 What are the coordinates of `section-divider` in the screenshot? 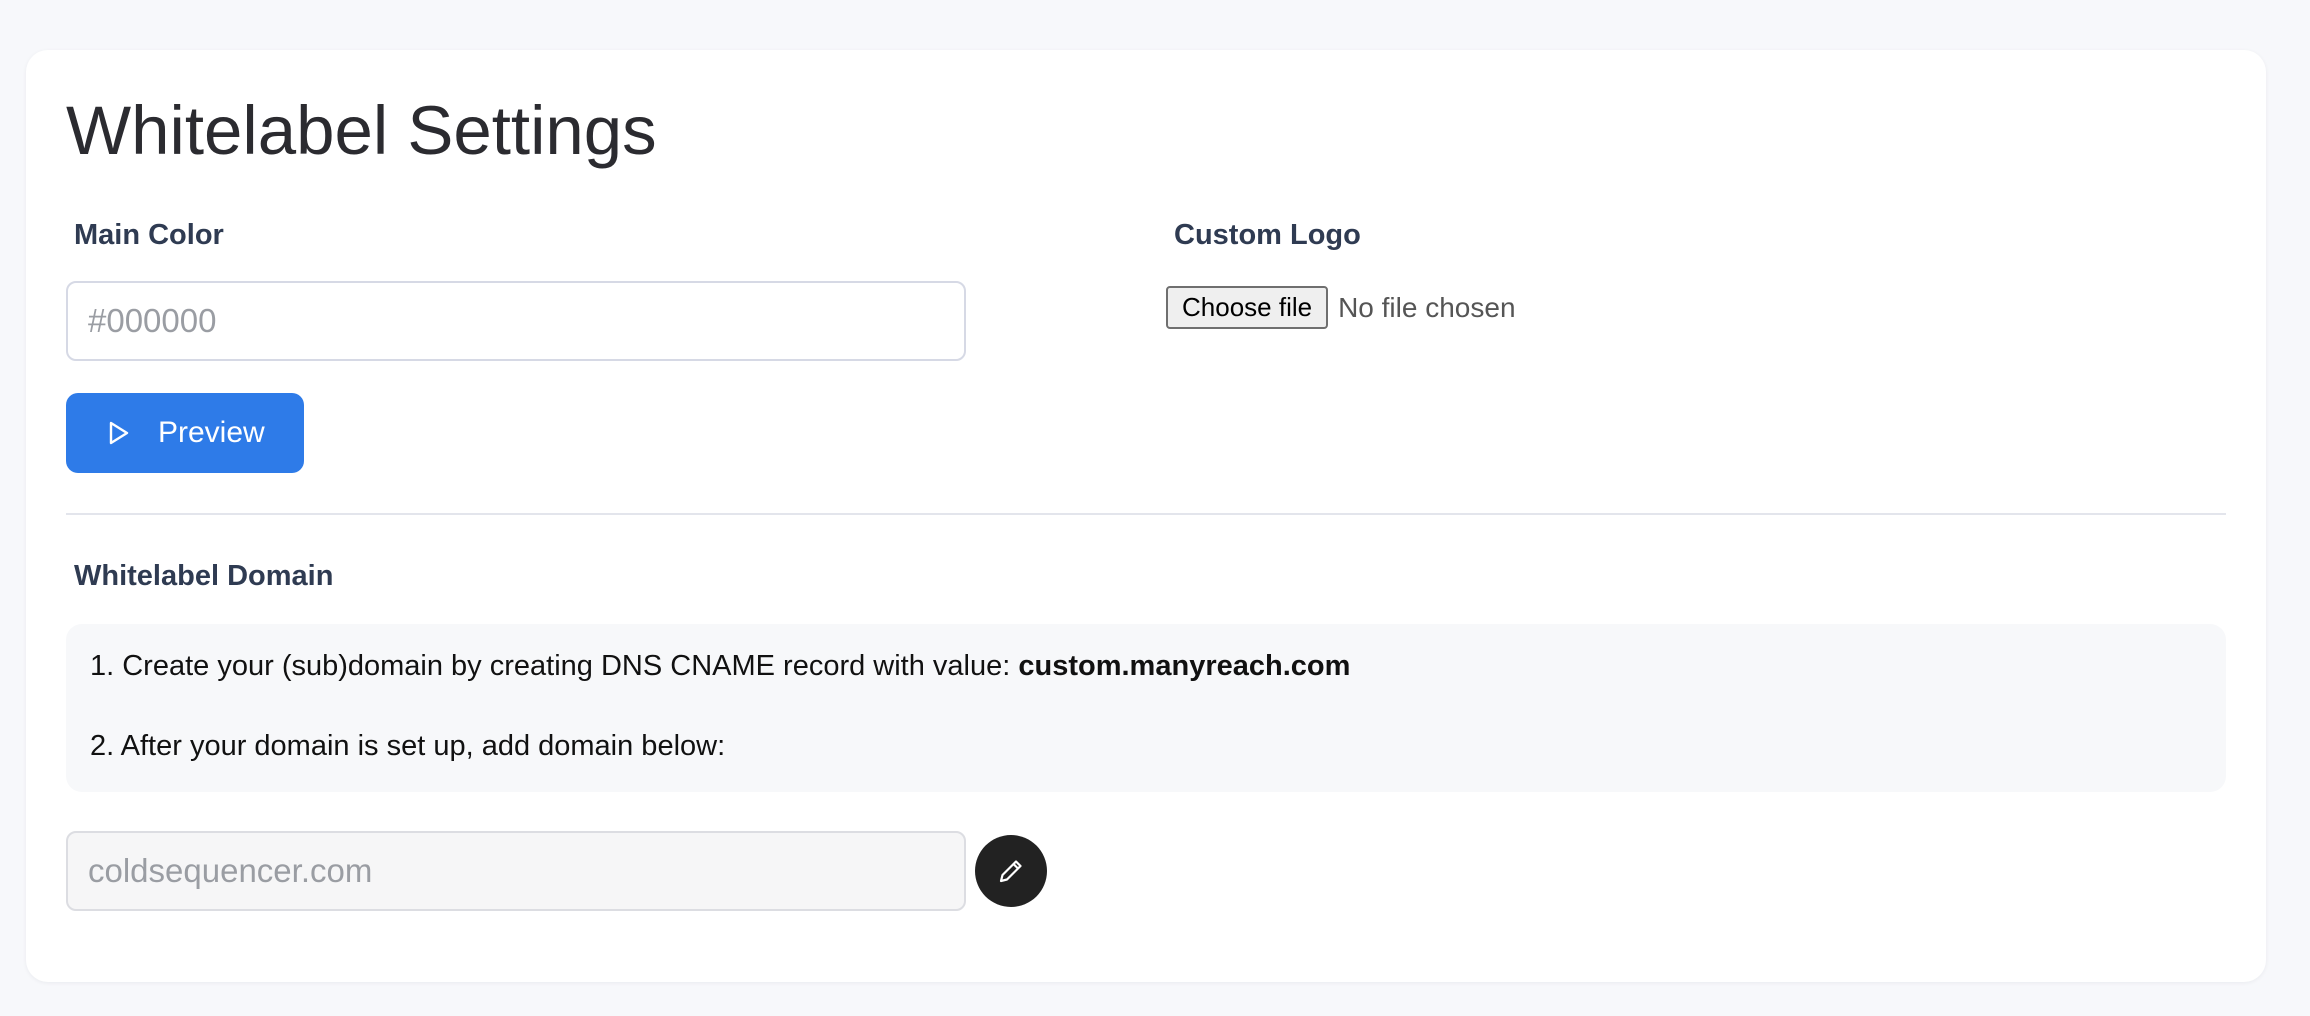 It's located at (1146, 514).